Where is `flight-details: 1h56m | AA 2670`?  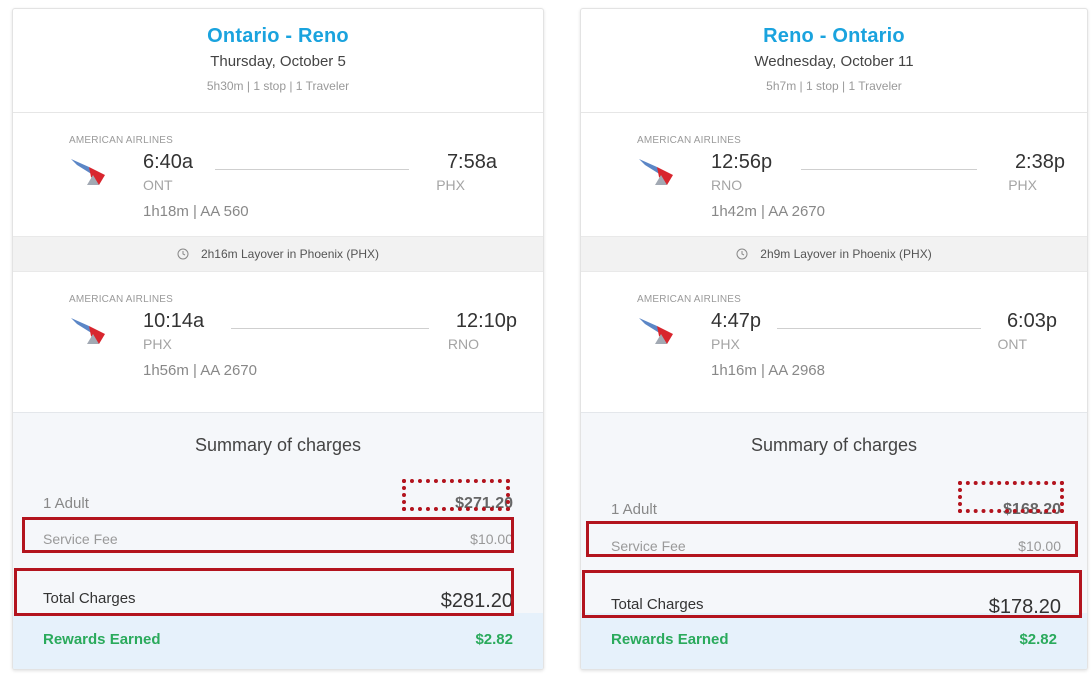
flight-details: 1h56m | AA 2670 is located at coordinates (200, 370).